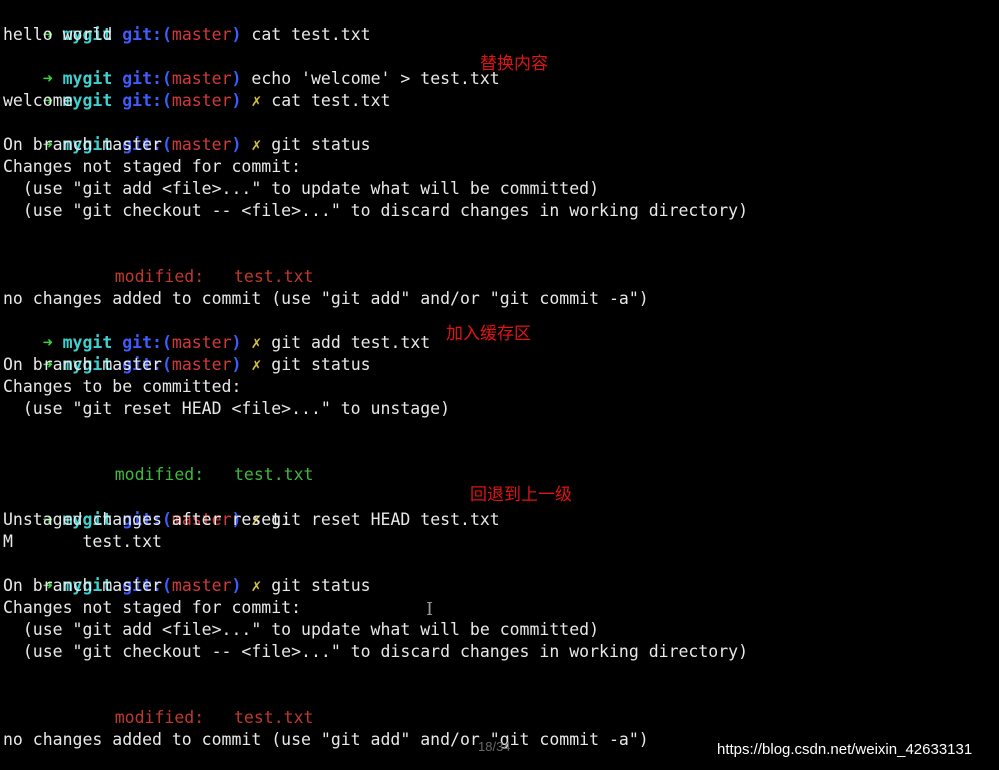 This screenshot has height=770, width=999. I want to click on prompt-line: ➜ mygit git:(master) ✗ cat test.txt, so click(197, 89).